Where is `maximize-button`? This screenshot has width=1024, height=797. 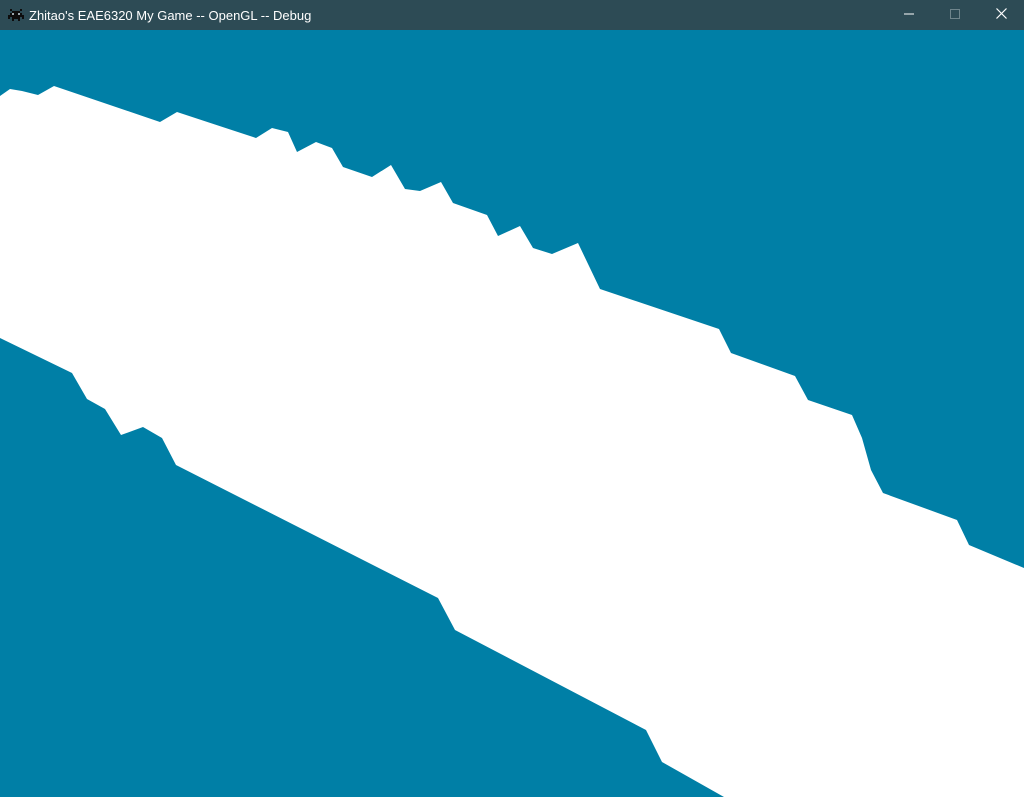 maximize-button is located at coordinates (955, 15).